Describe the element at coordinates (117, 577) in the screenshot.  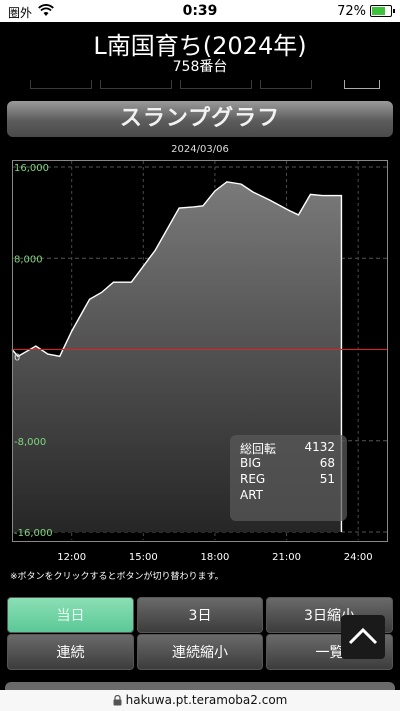
I see `button-note: ※ボタンをクリックするとボタンが切り替わります。` at that location.